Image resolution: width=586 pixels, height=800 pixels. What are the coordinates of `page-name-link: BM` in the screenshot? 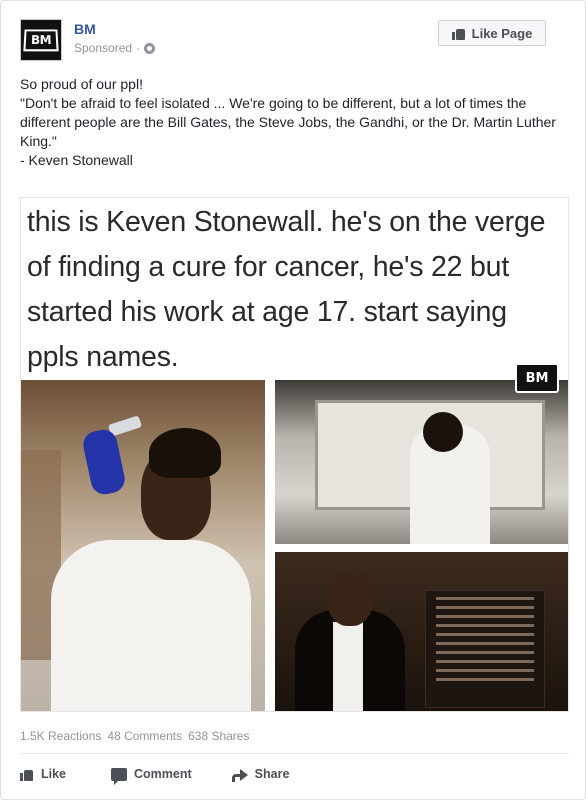 It's located at (85, 29).